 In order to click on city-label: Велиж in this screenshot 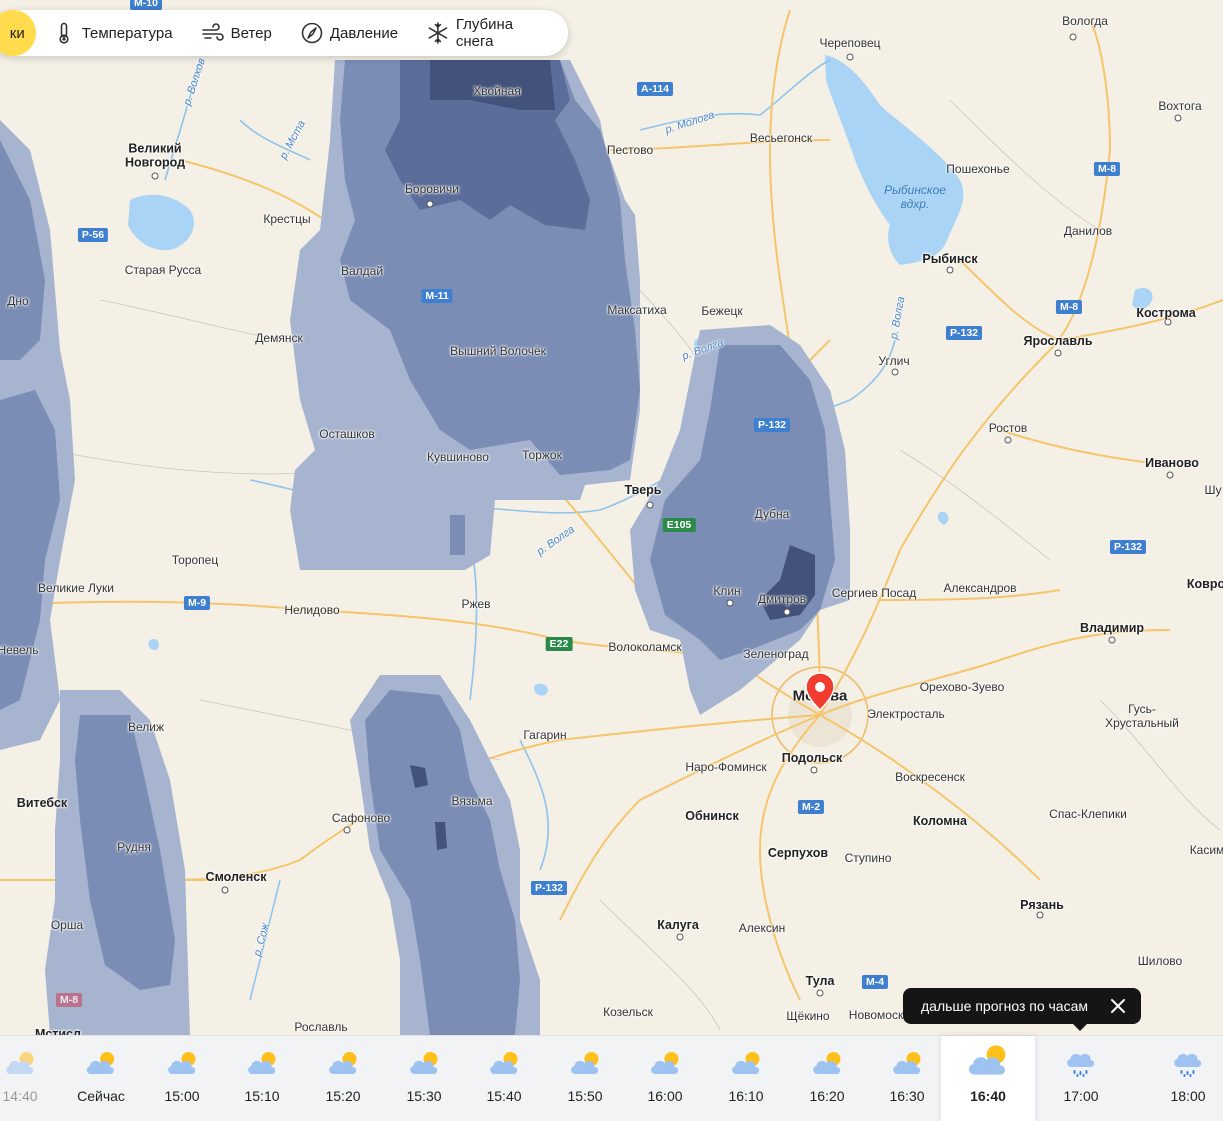, I will do `click(146, 727)`.